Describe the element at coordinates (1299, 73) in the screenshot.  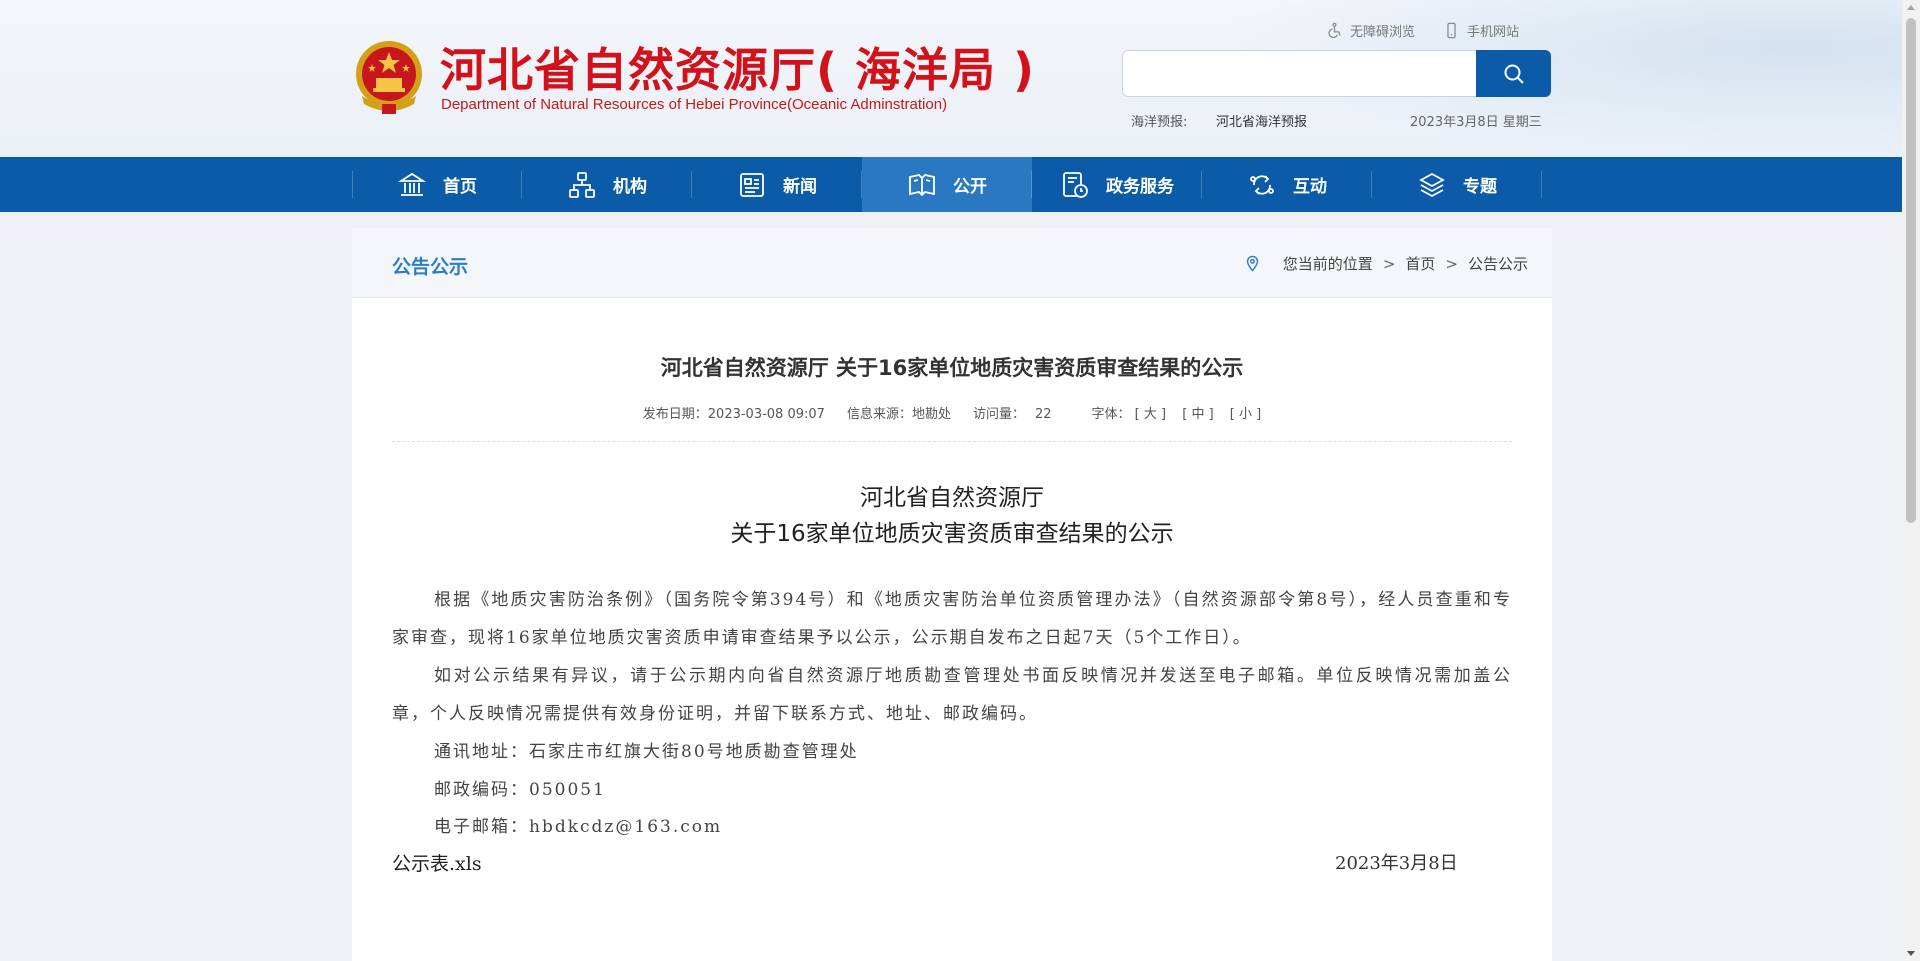
I see `search-input` at that location.